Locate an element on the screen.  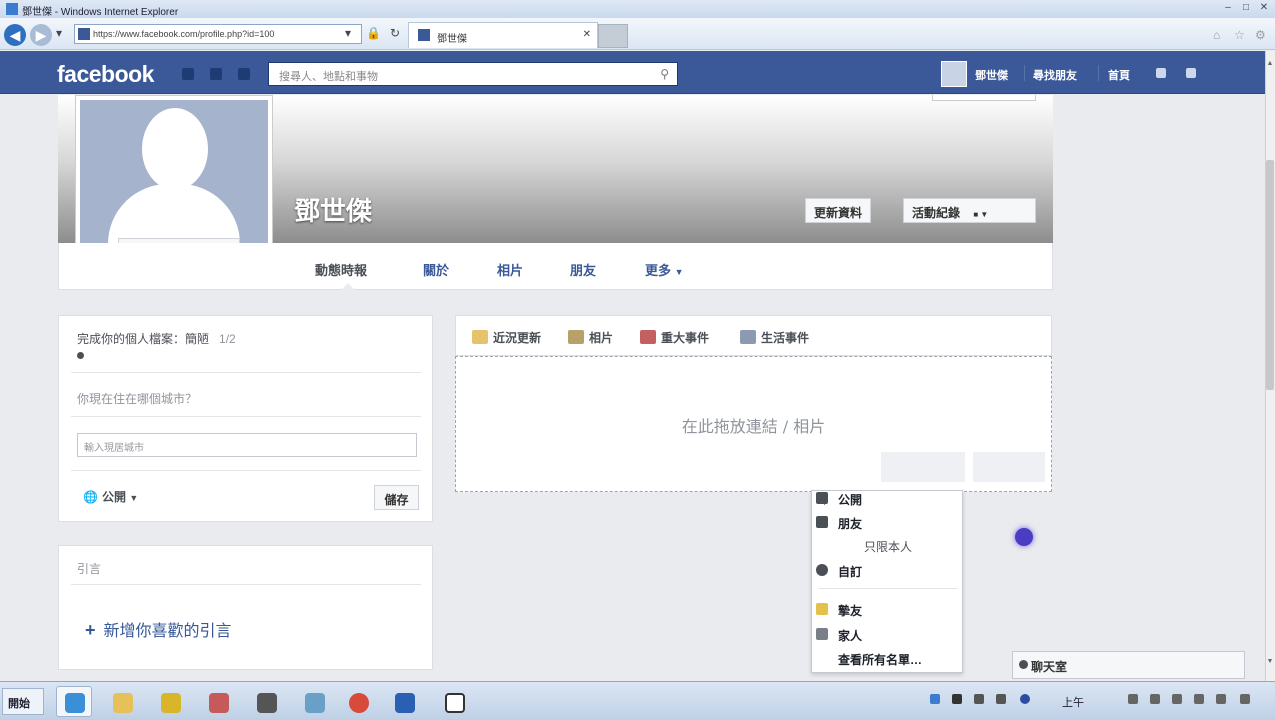
tab-photos: 相片 is located at coordinates (510, 269).